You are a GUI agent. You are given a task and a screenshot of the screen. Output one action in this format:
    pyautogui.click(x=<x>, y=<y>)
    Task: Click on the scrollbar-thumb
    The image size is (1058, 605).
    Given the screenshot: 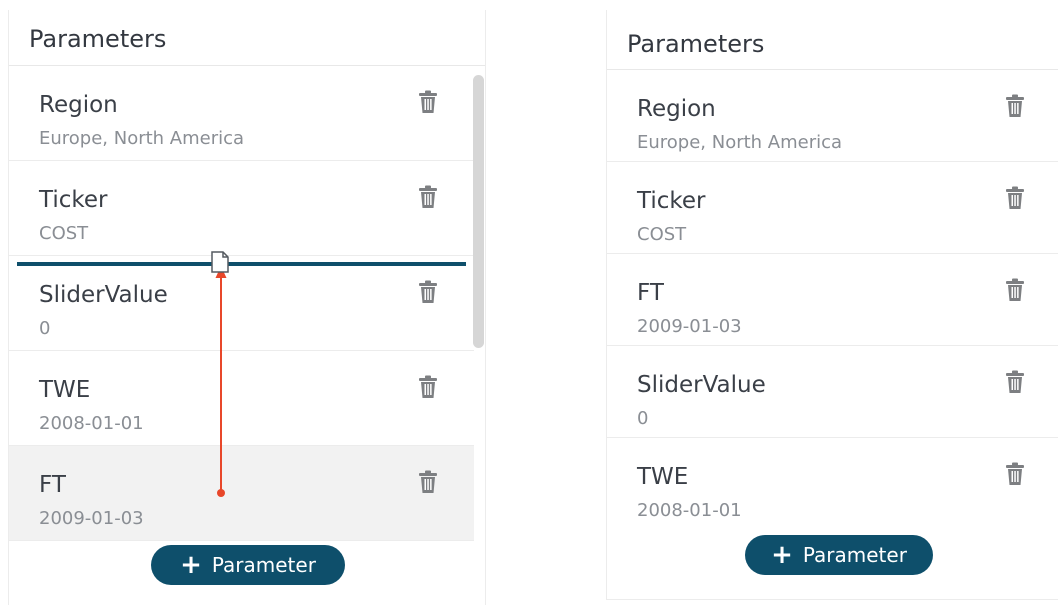 What is the action you would take?
    pyautogui.click(x=478, y=211)
    